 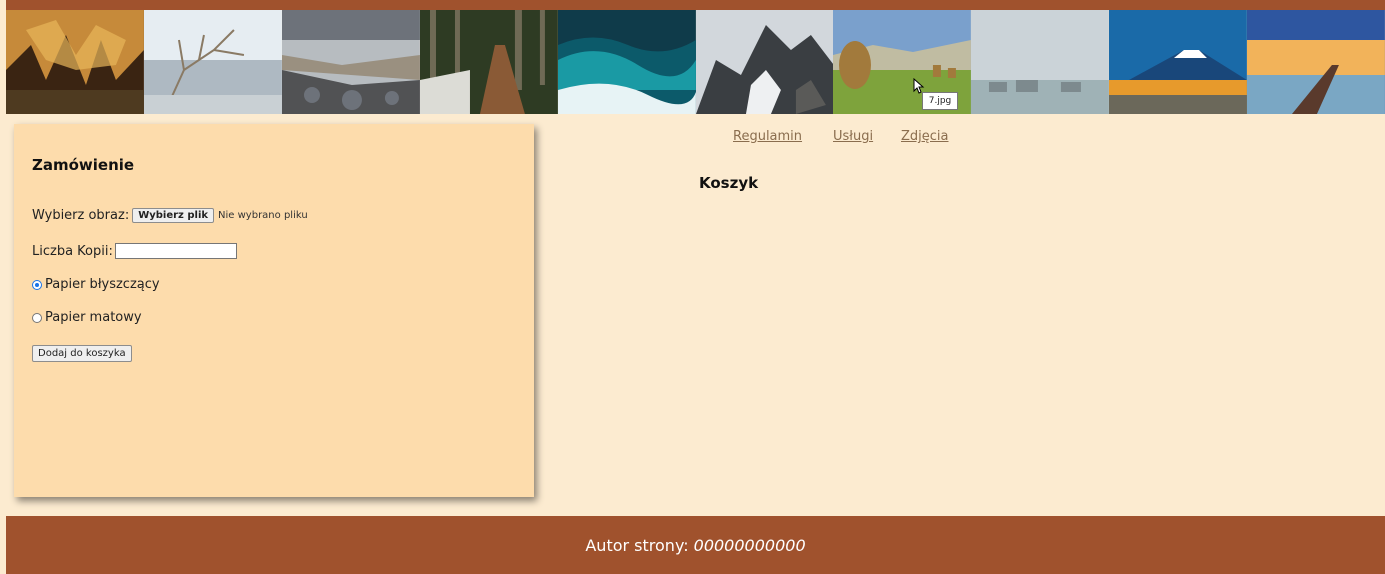 I want to click on banner-image-mountain-peaks, so click(x=764, y=62).